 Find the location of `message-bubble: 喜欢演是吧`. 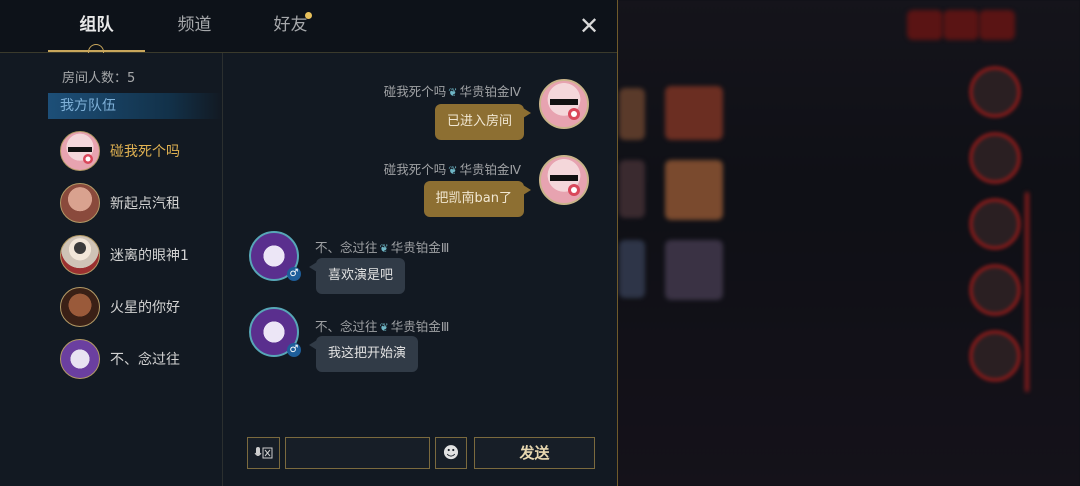

message-bubble: 喜欢演是吧 is located at coordinates (357, 276).